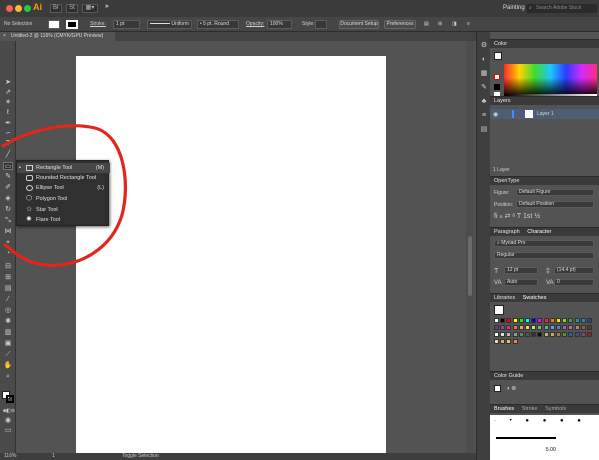  What do you see at coordinates (56, 8) in the screenshot?
I see `bridge-button: Br` at bounding box center [56, 8].